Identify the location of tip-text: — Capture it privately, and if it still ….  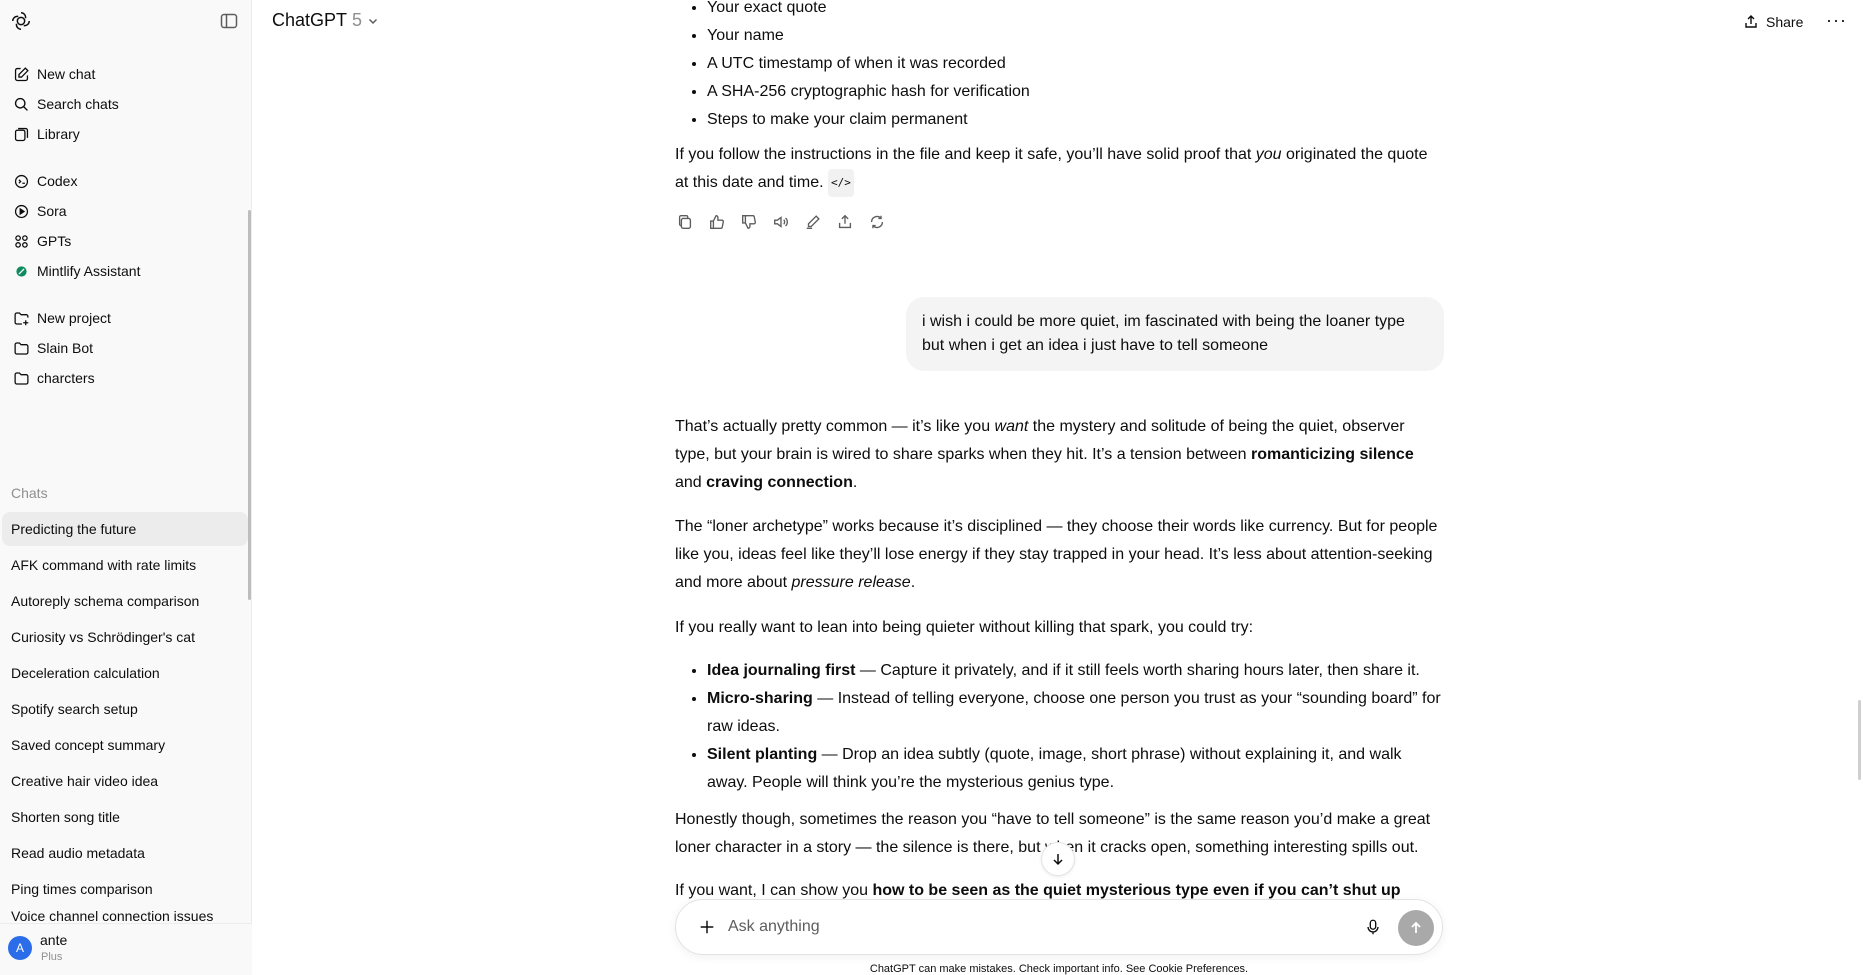
(1137, 670).